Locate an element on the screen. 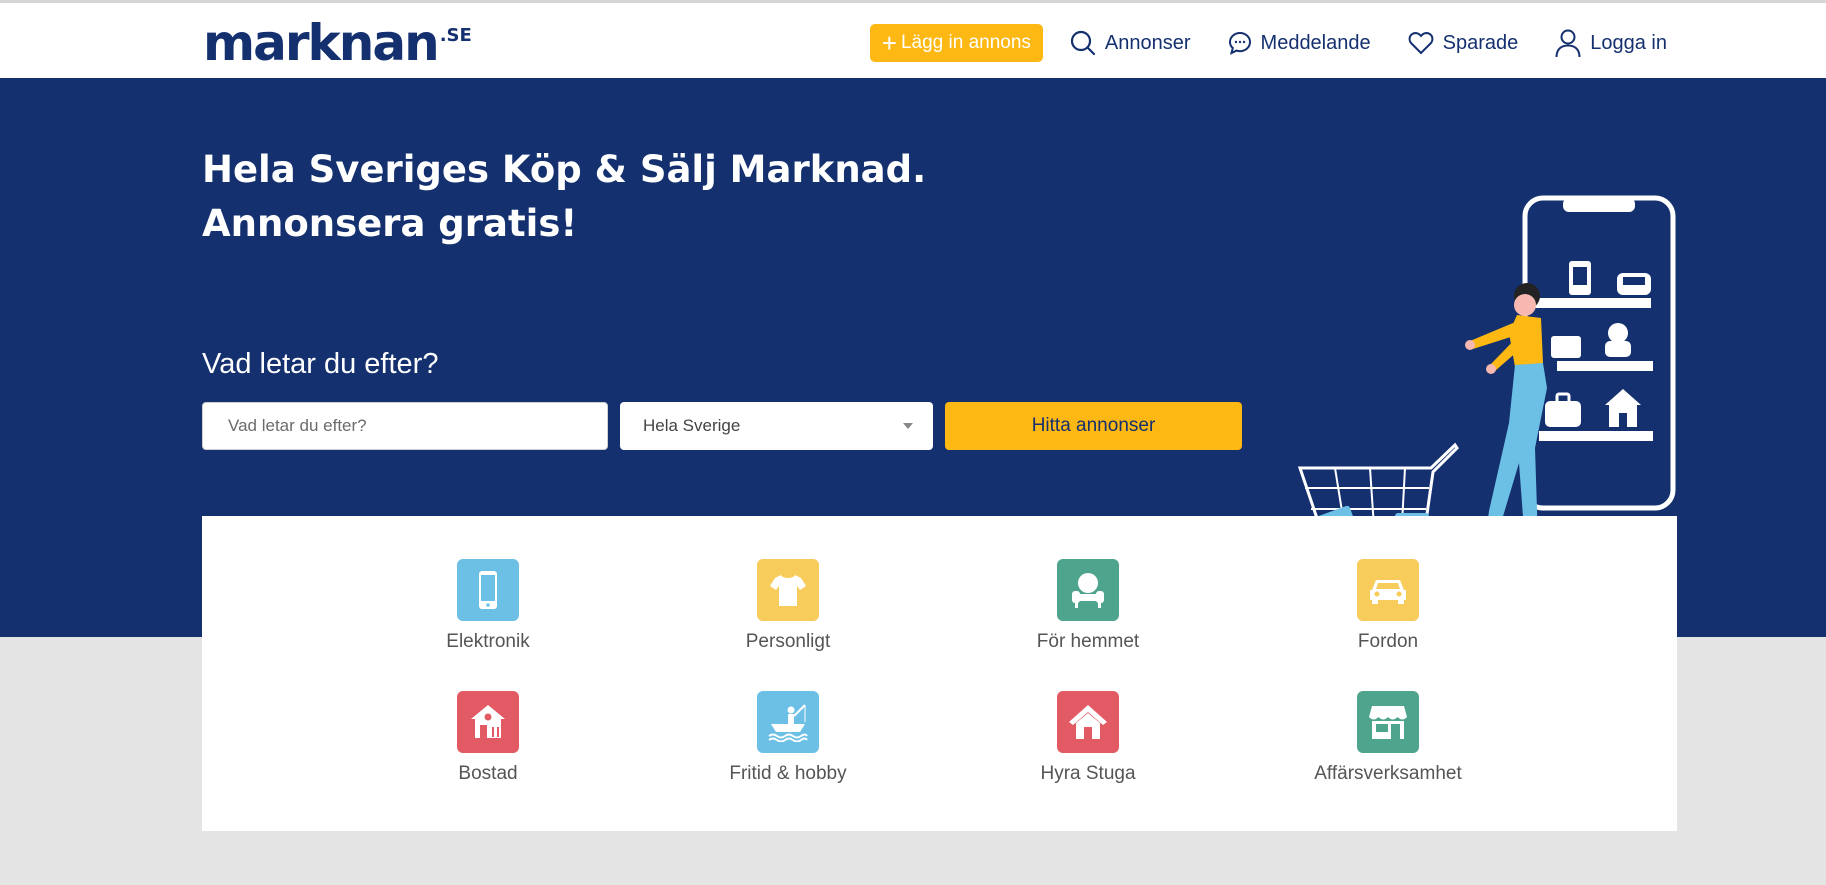 Image resolution: width=1826 pixels, height=885 pixels. nav-item-annonser: Annonser is located at coordinates (1130, 43).